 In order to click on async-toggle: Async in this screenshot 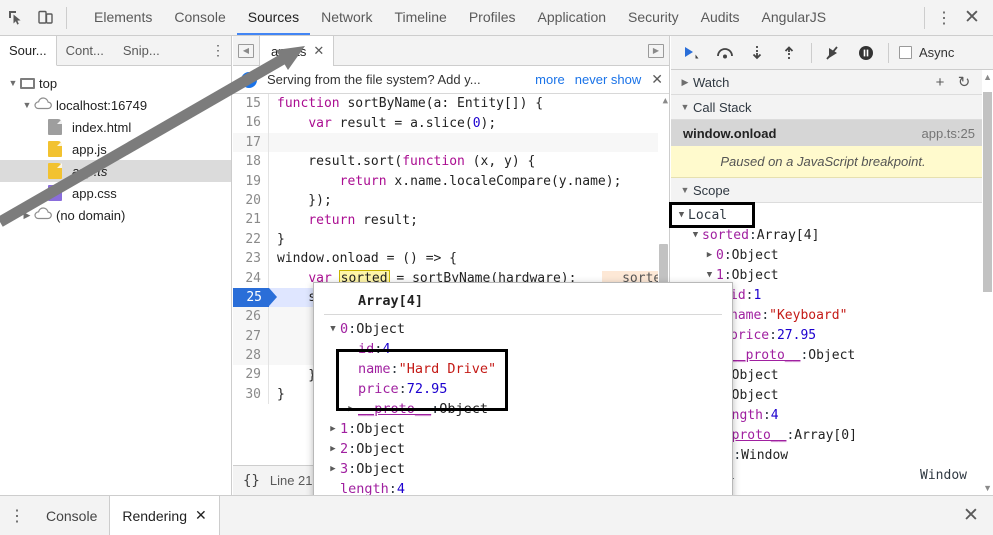, I will do `click(926, 52)`.